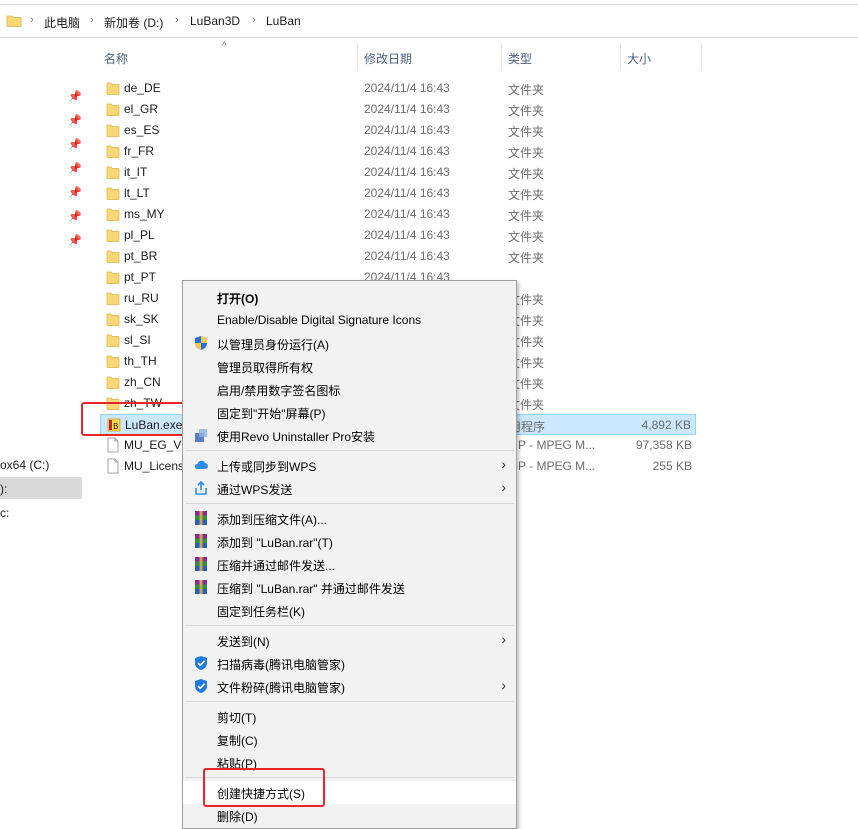  Describe the element at coordinates (141, 319) in the screenshot. I see `file-name: sk_SK` at that location.